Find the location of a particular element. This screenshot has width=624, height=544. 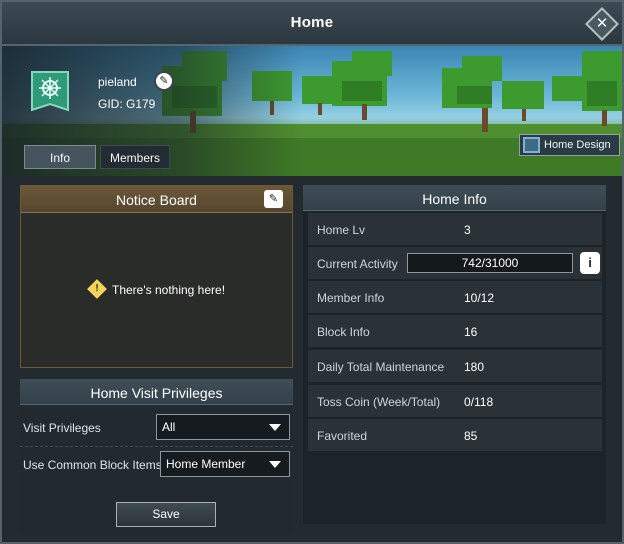

info-value: 85 is located at coordinates (471, 436).